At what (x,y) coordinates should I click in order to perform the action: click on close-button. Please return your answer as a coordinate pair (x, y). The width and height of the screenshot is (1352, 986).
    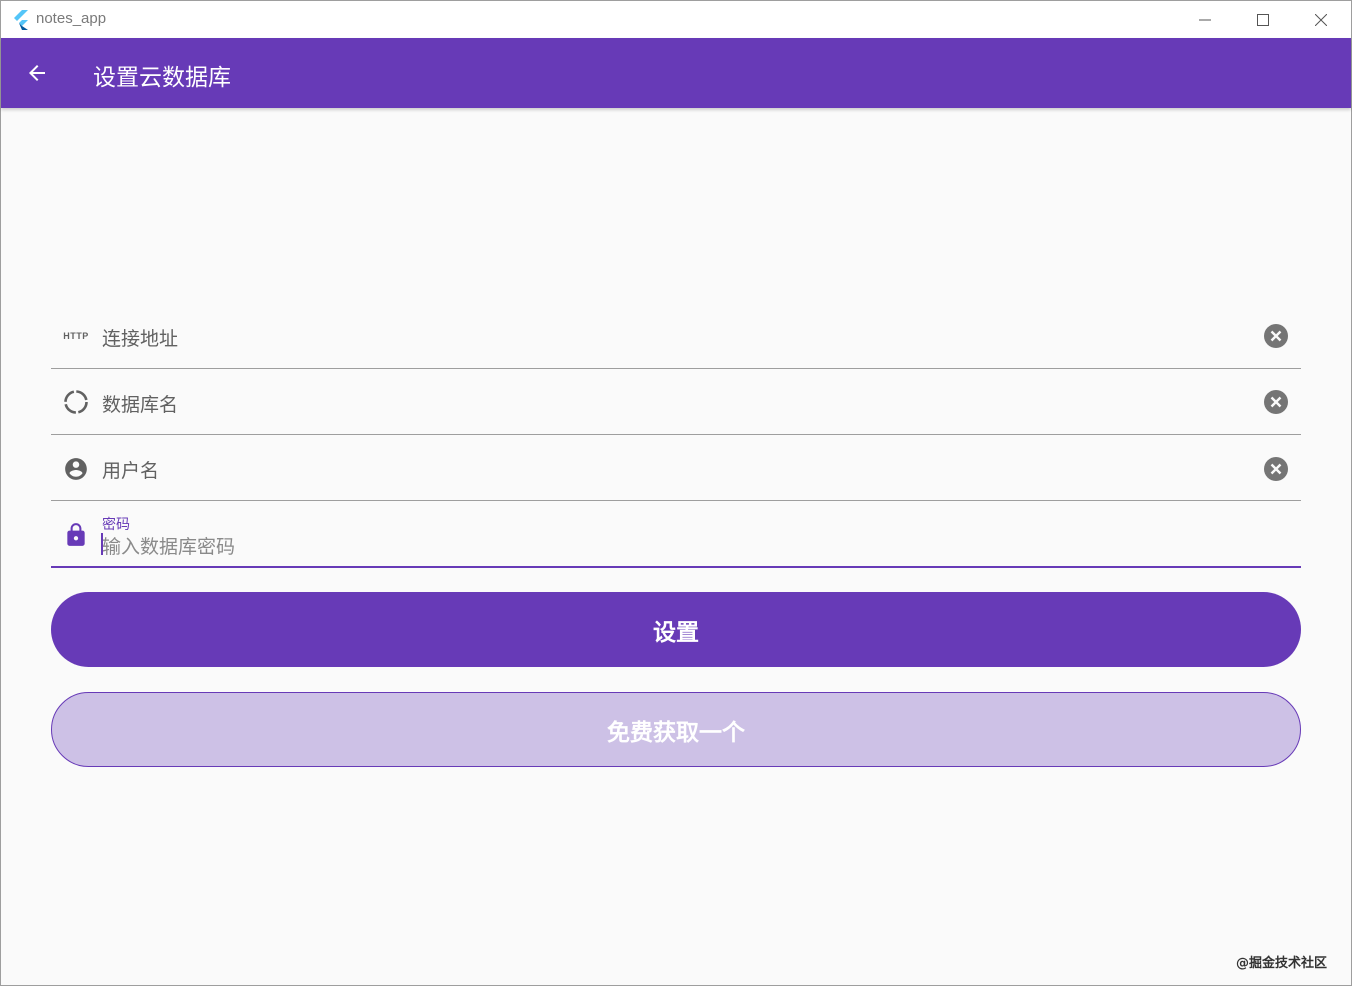
    Looking at the image, I should click on (1321, 19).